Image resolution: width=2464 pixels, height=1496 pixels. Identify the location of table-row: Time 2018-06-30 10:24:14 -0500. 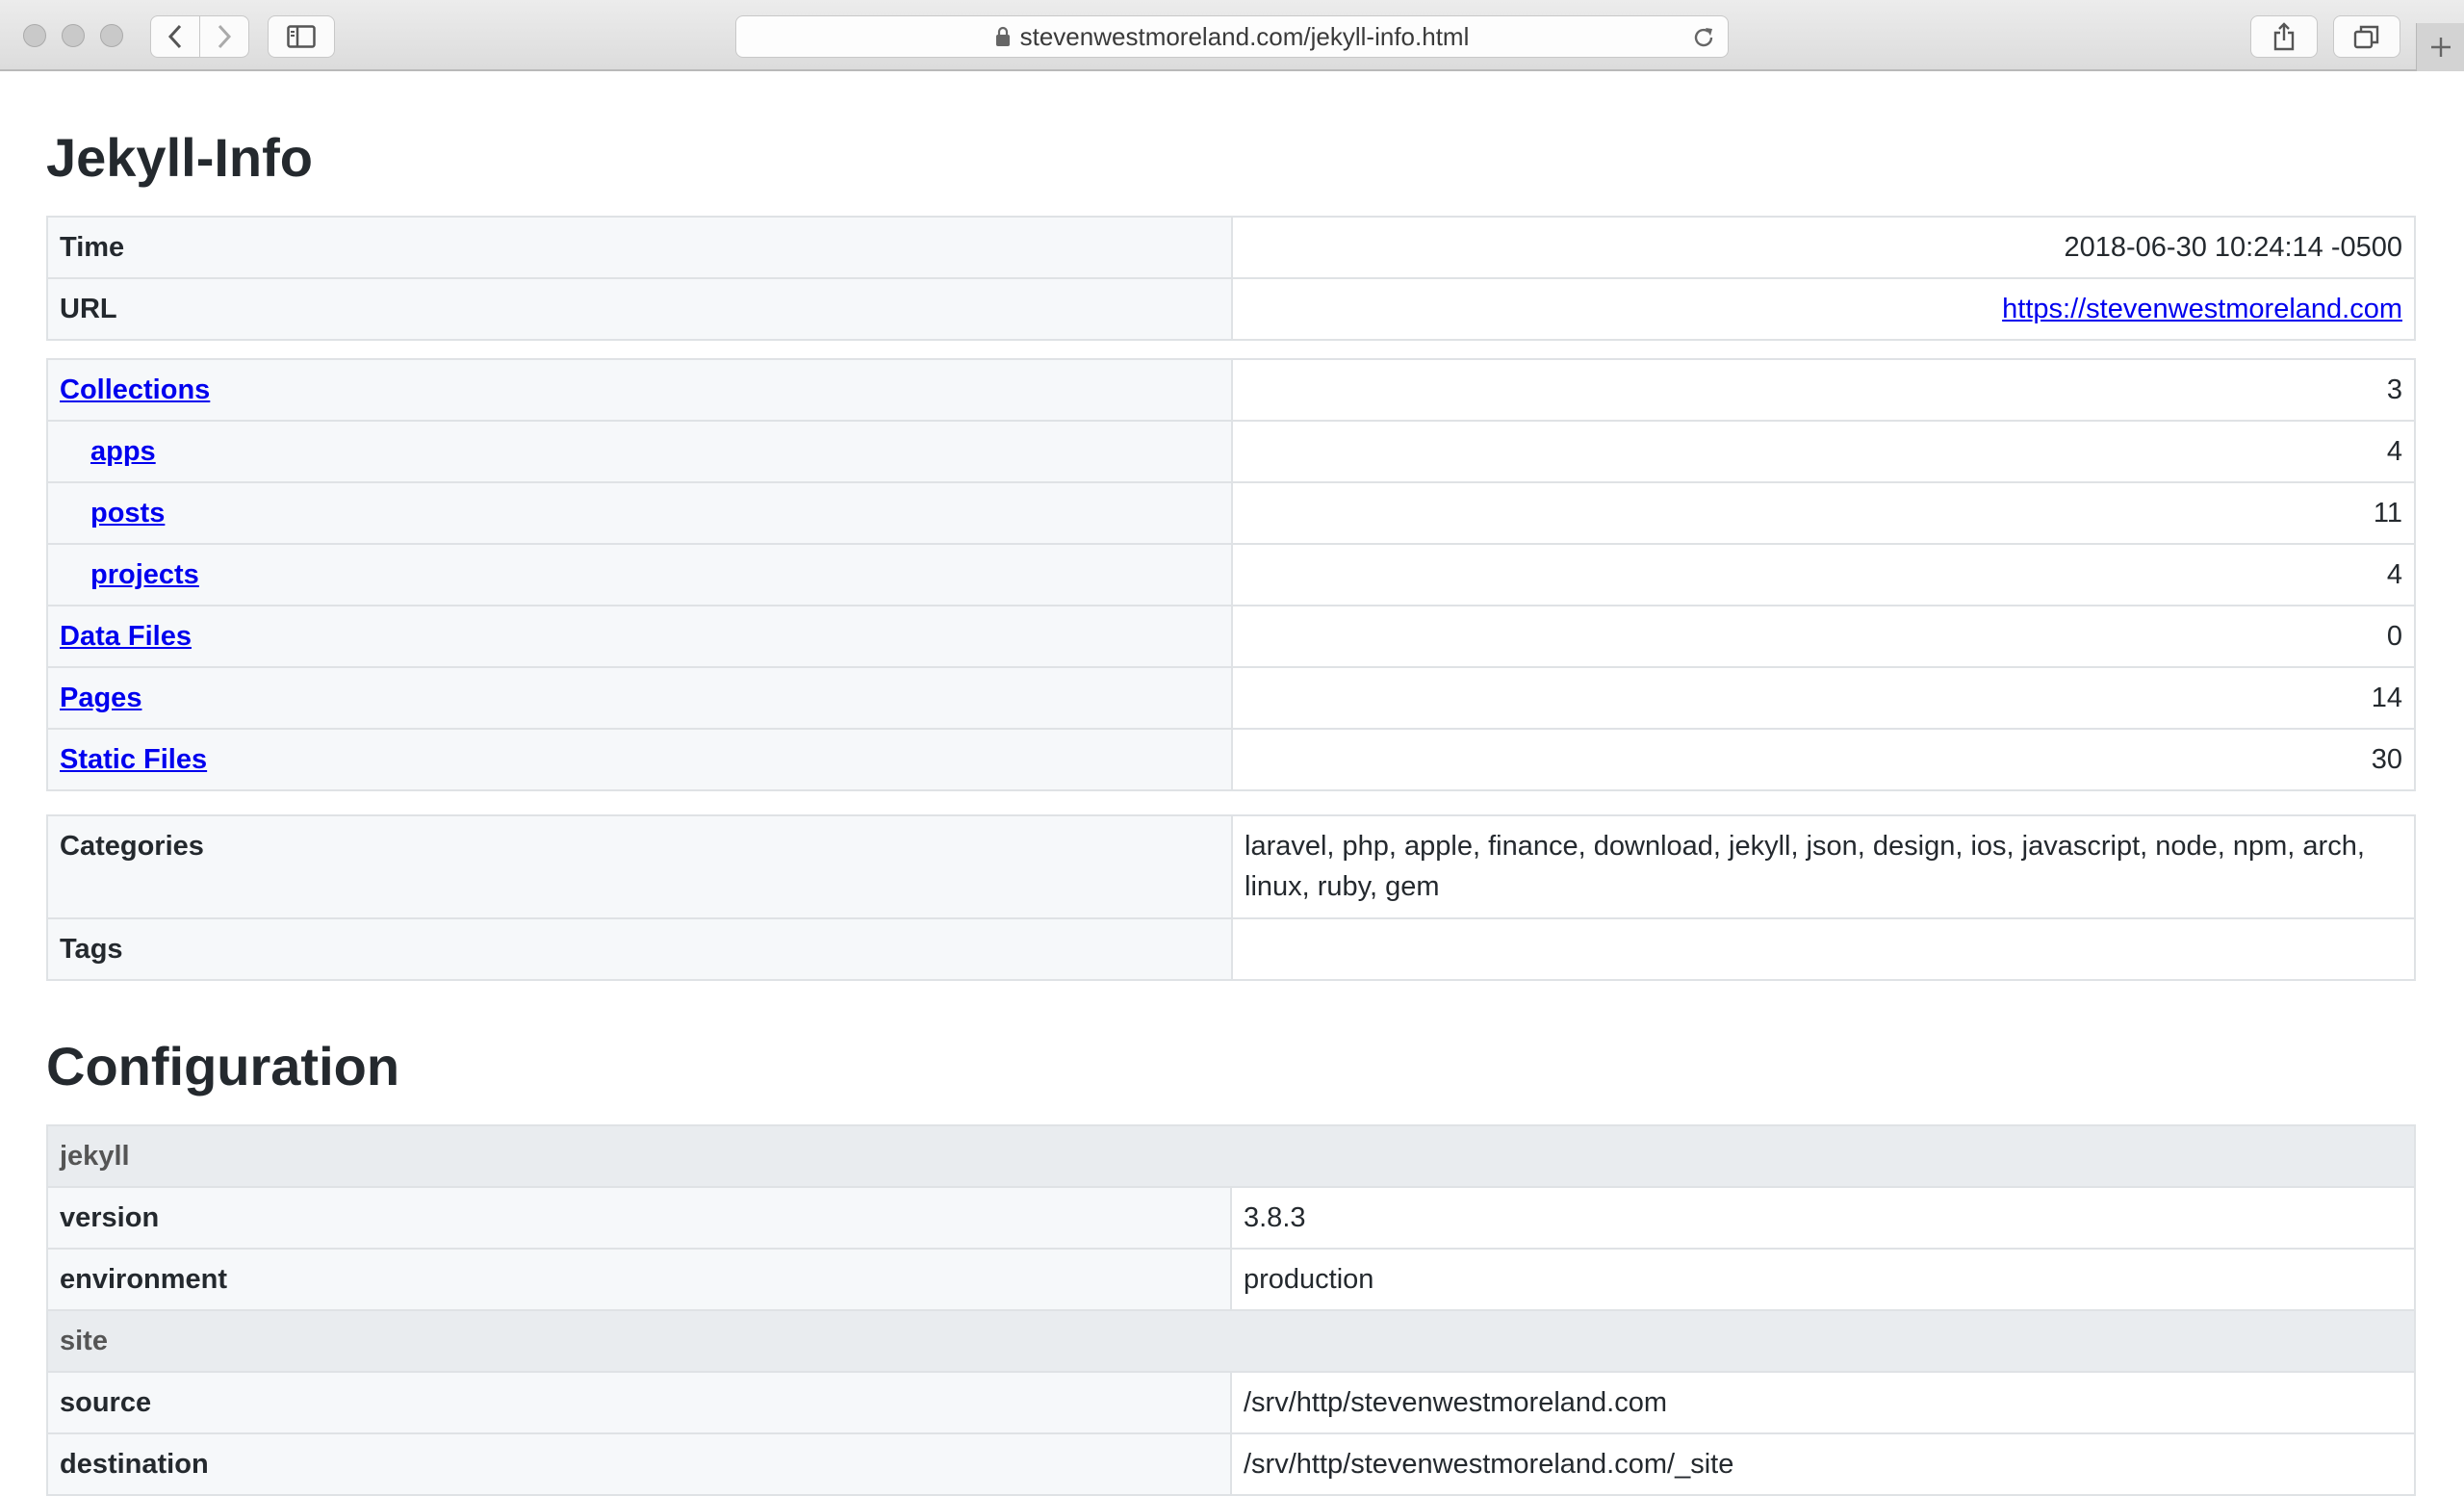
(1231, 248).